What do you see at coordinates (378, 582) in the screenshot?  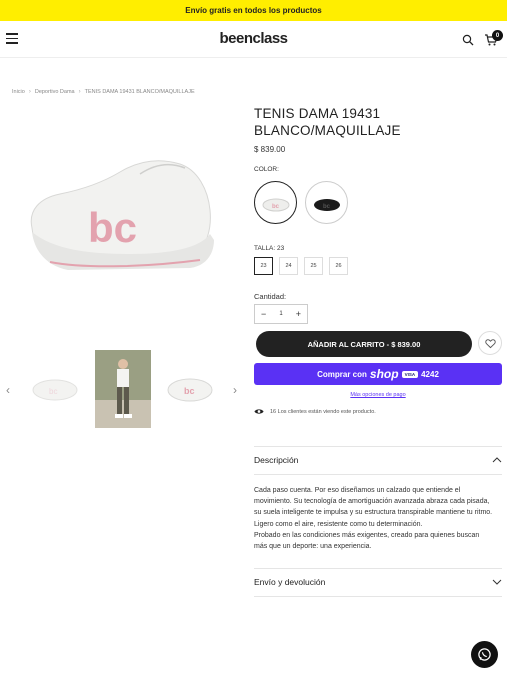 I see `shipping-accordion-header: Envío y devolución` at bounding box center [378, 582].